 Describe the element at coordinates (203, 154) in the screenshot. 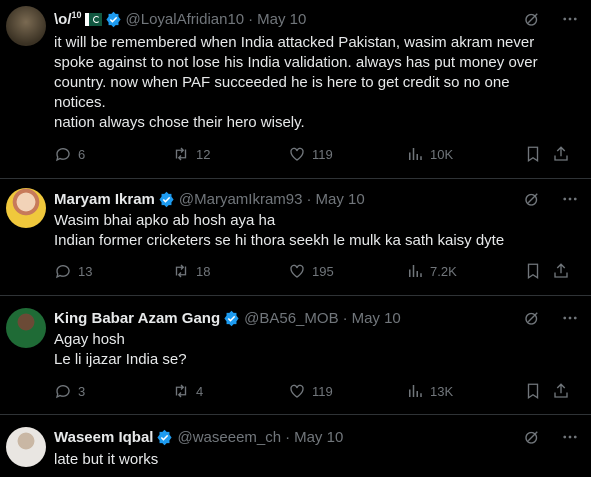

I see `repost-count: 12` at that location.